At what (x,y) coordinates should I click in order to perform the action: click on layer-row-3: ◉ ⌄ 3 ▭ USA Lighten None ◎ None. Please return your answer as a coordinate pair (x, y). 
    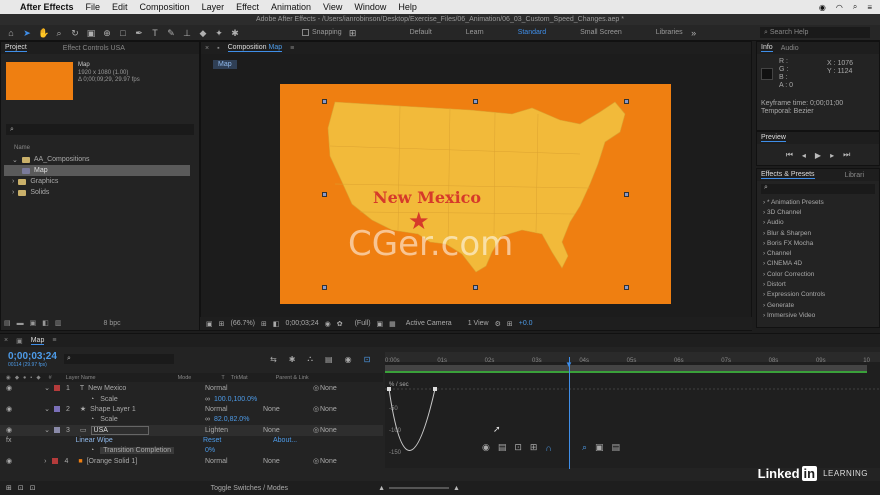
    Looking at the image, I should click on (191, 430).